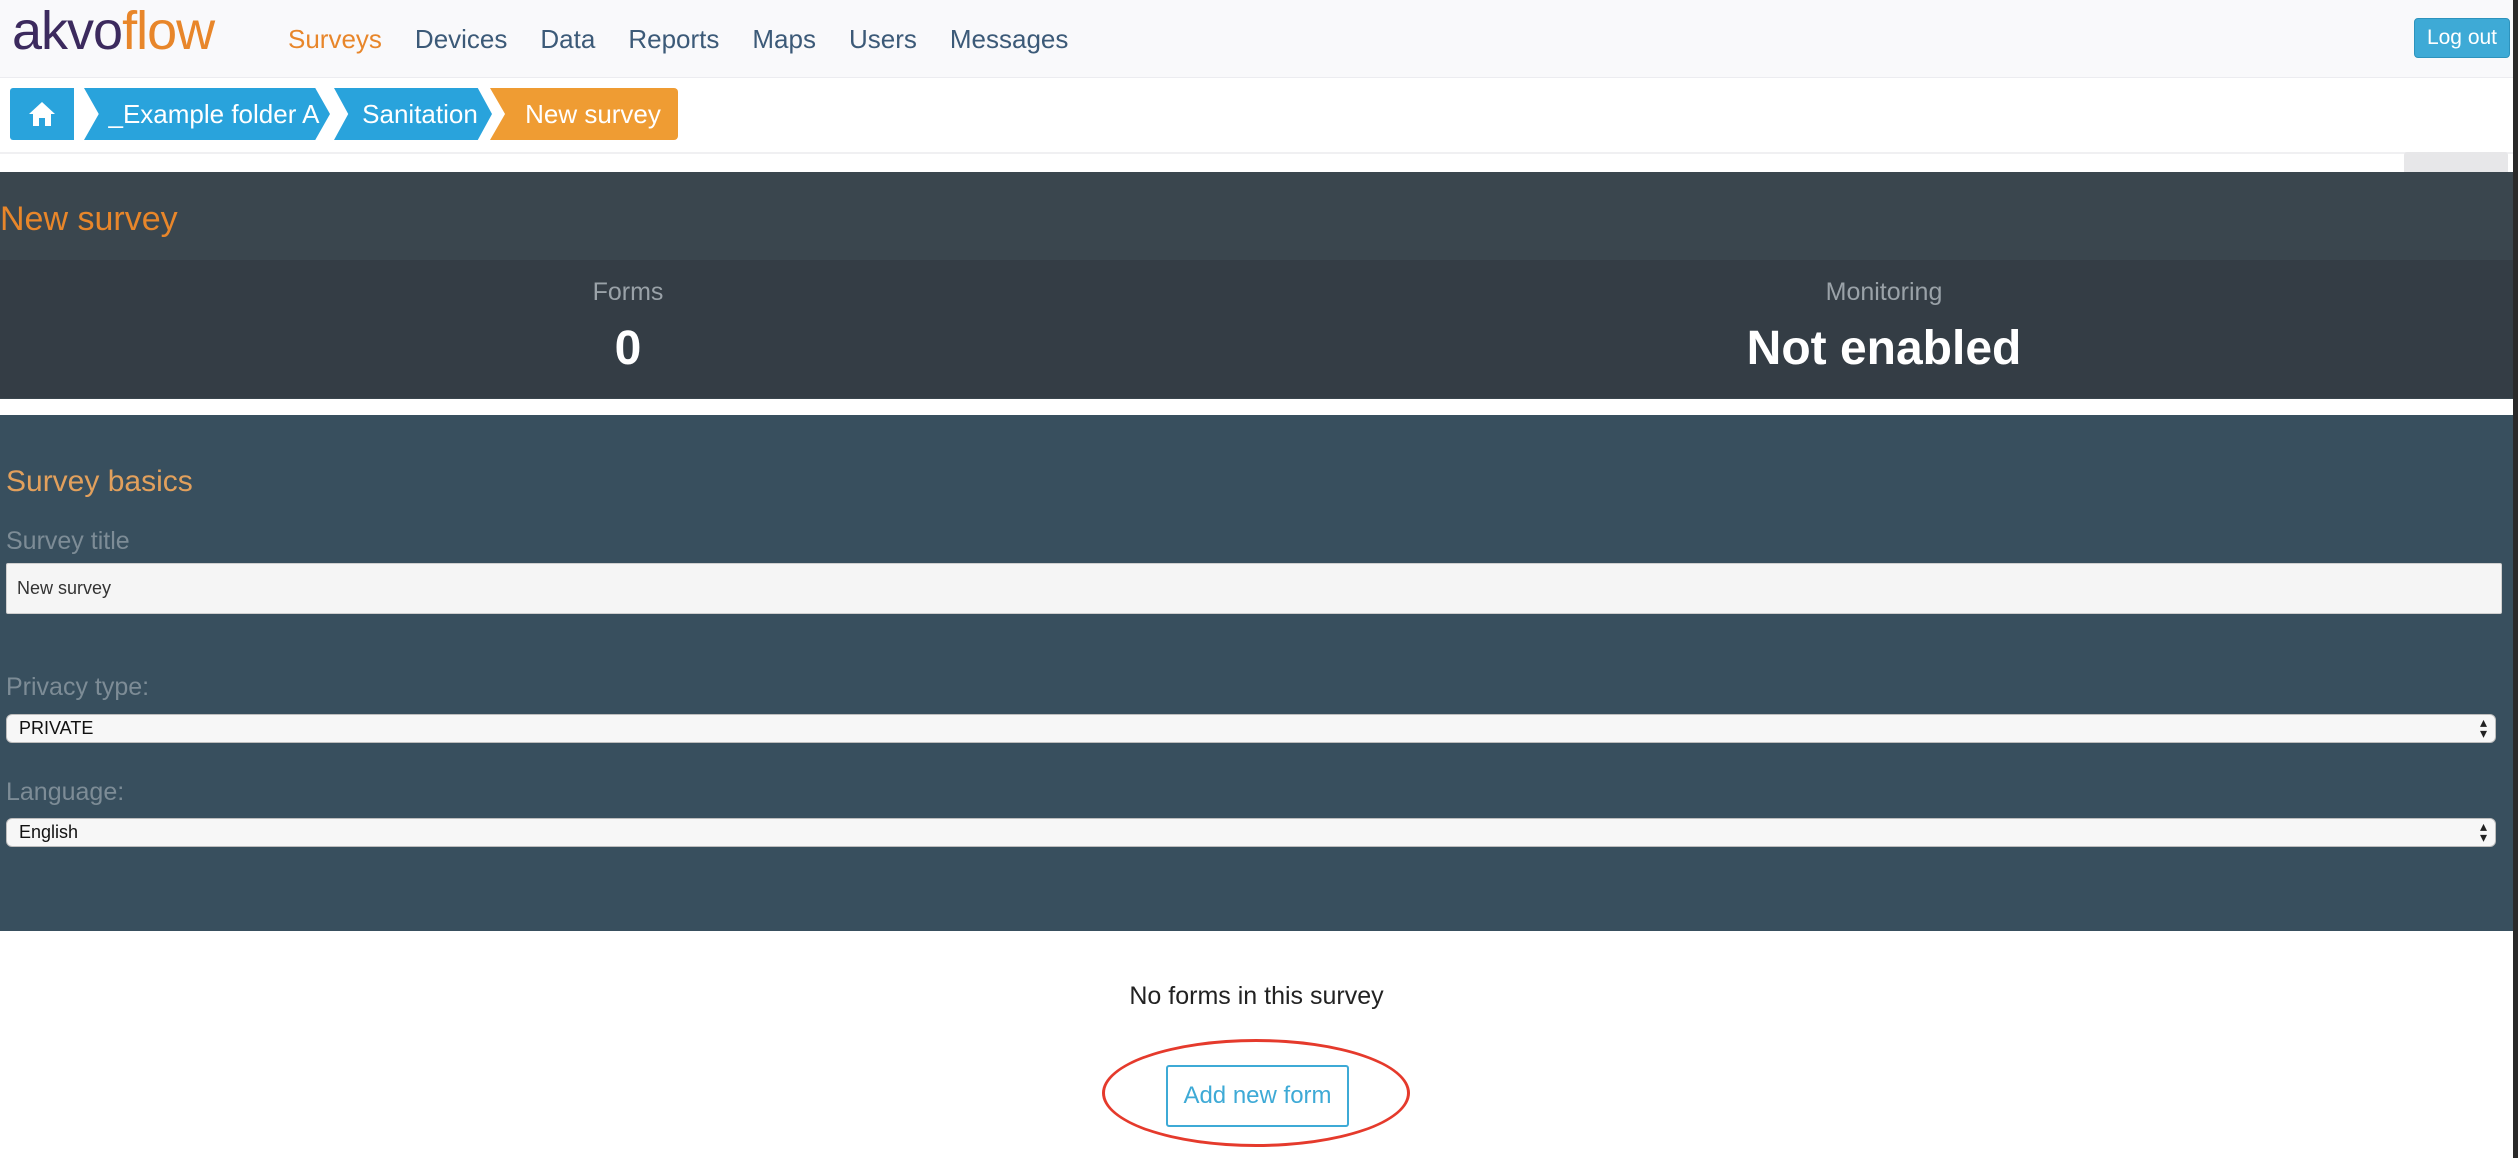  I want to click on survey-stats: Forms 0 Monitoring Not enabled, so click(1256, 329).